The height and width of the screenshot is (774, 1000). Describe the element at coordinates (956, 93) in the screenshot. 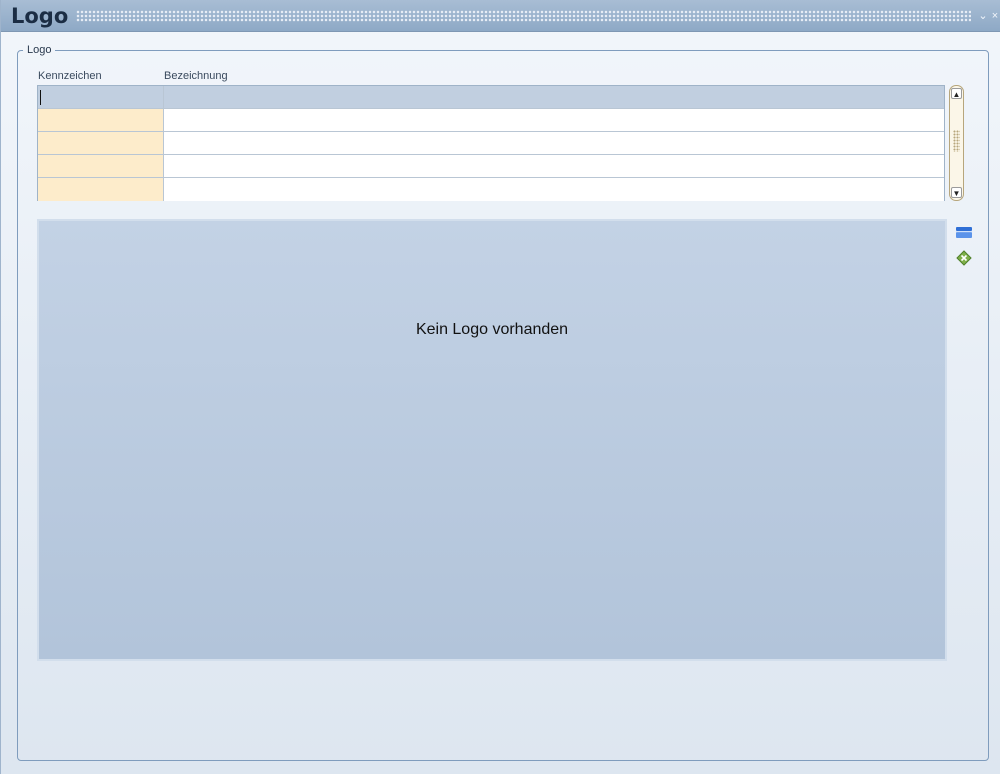

I see `scroll-up-icon: ▲` at that location.